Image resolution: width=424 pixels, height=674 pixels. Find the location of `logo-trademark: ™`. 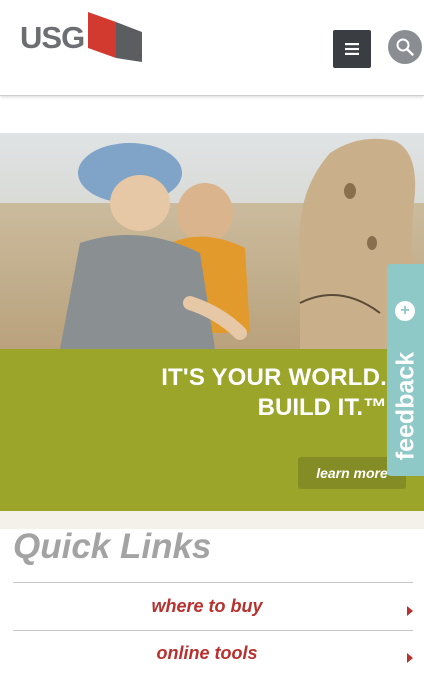

logo-trademark: ™ is located at coordinates (139, 57).